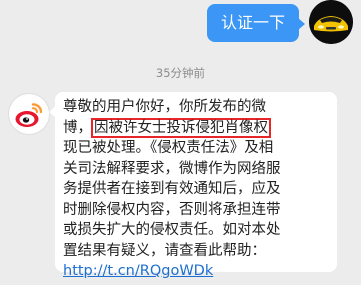  What do you see at coordinates (164, 250) in the screenshot?
I see `message-line: 置结果有疑义，请查看此帮助：` at bounding box center [164, 250].